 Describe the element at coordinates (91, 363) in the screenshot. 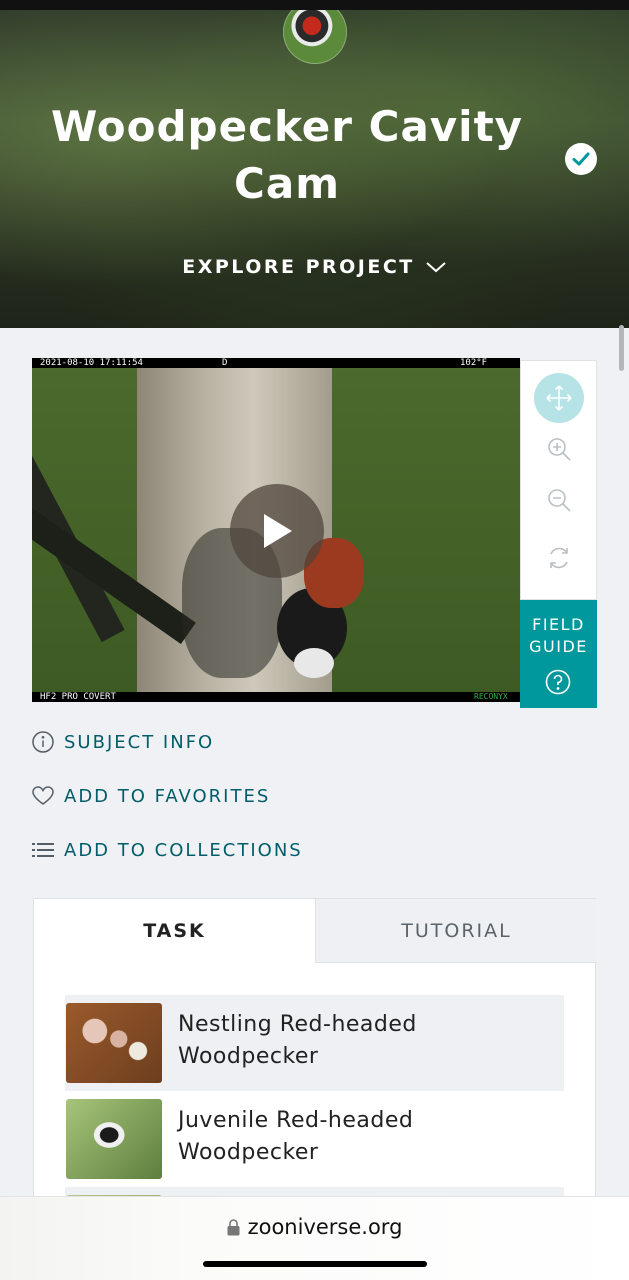

I see `camera-timestamp: 2021-08-10 17:11:54` at that location.